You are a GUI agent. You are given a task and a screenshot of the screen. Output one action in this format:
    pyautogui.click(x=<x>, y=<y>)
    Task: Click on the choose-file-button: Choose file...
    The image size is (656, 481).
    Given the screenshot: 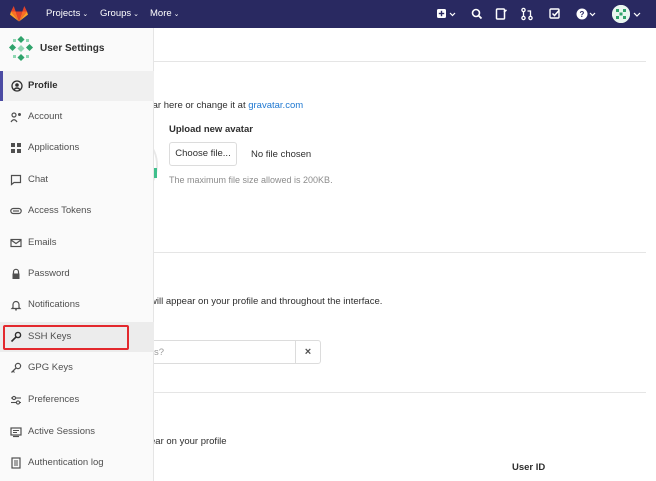 What is the action you would take?
    pyautogui.click(x=203, y=154)
    